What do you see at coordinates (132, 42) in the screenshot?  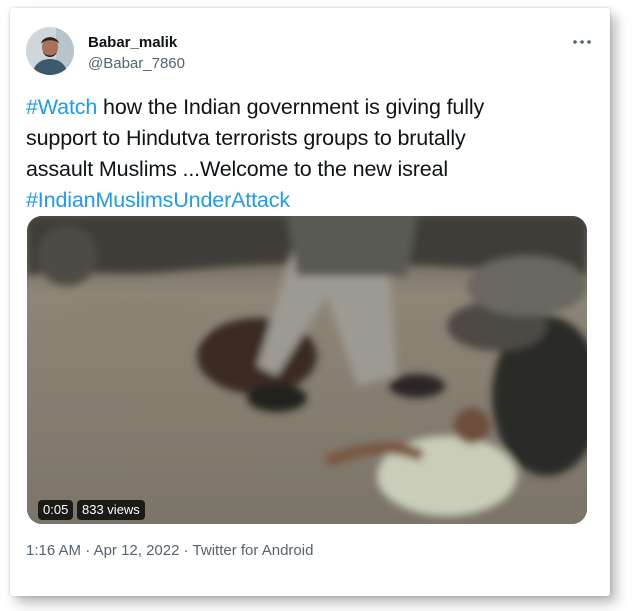 I see `author-name: Babar_malik` at bounding box center [132, 42].